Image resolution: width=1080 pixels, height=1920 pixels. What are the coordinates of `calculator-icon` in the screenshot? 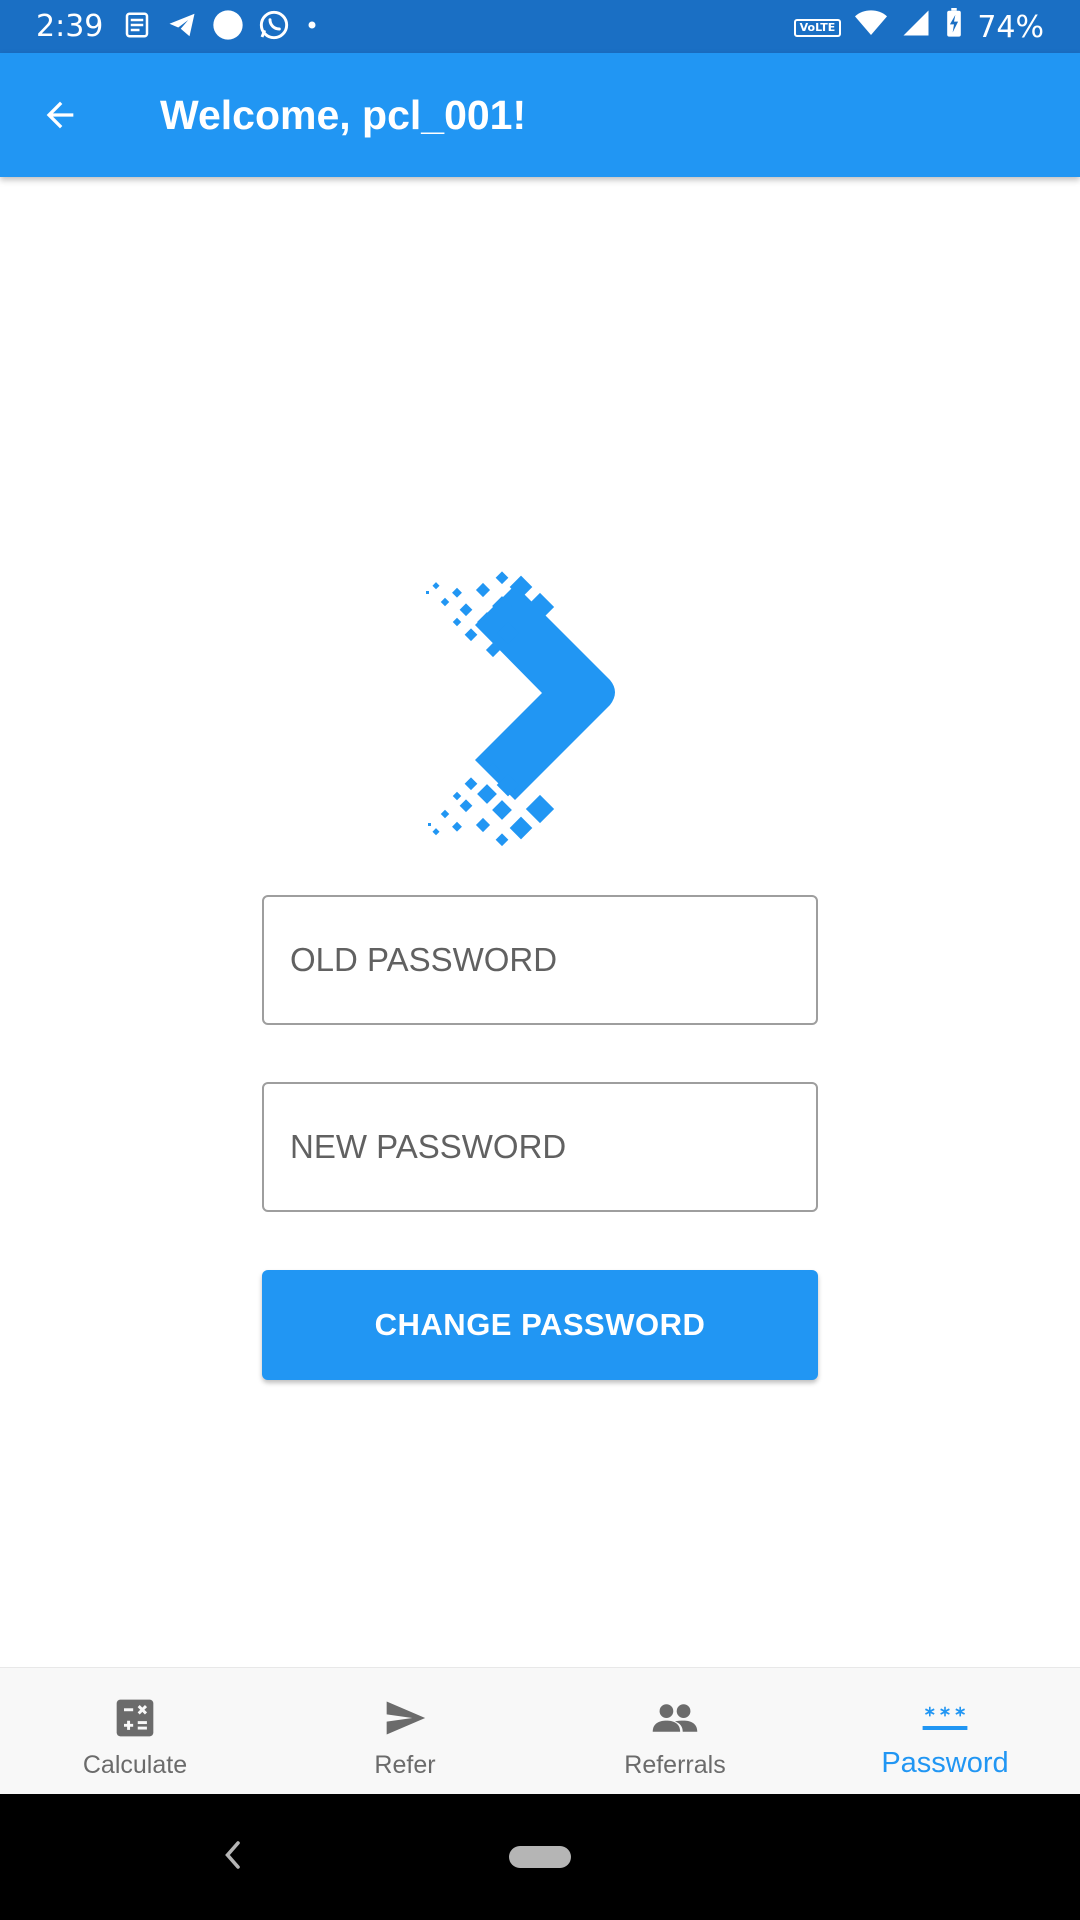 It's located at (135, 1718).